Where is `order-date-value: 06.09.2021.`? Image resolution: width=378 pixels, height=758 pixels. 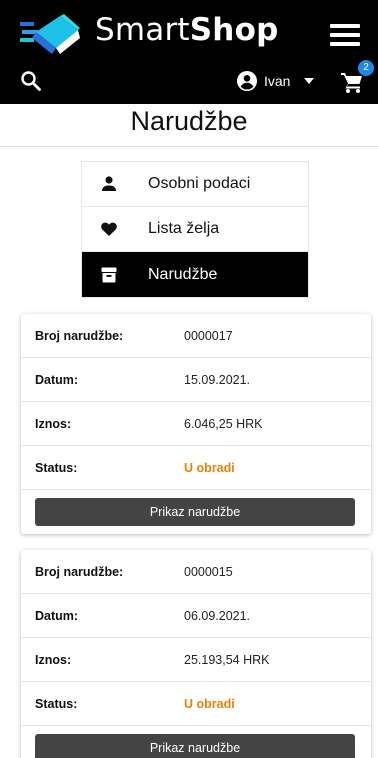
order-date-value: 06.09.2021. is located at coordinates (217, 615).